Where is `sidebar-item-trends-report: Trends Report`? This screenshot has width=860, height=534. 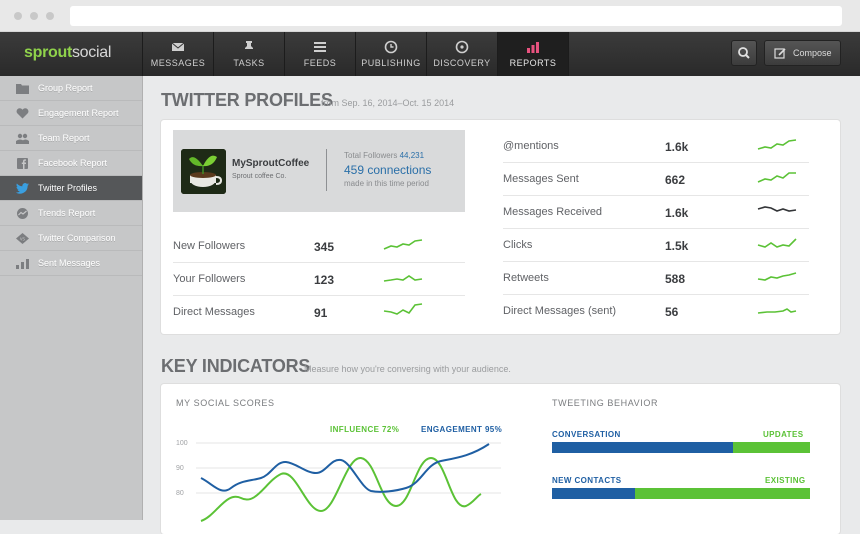 sidebar-item-trends-report: Trends Report is located at coordinates (71, 213).